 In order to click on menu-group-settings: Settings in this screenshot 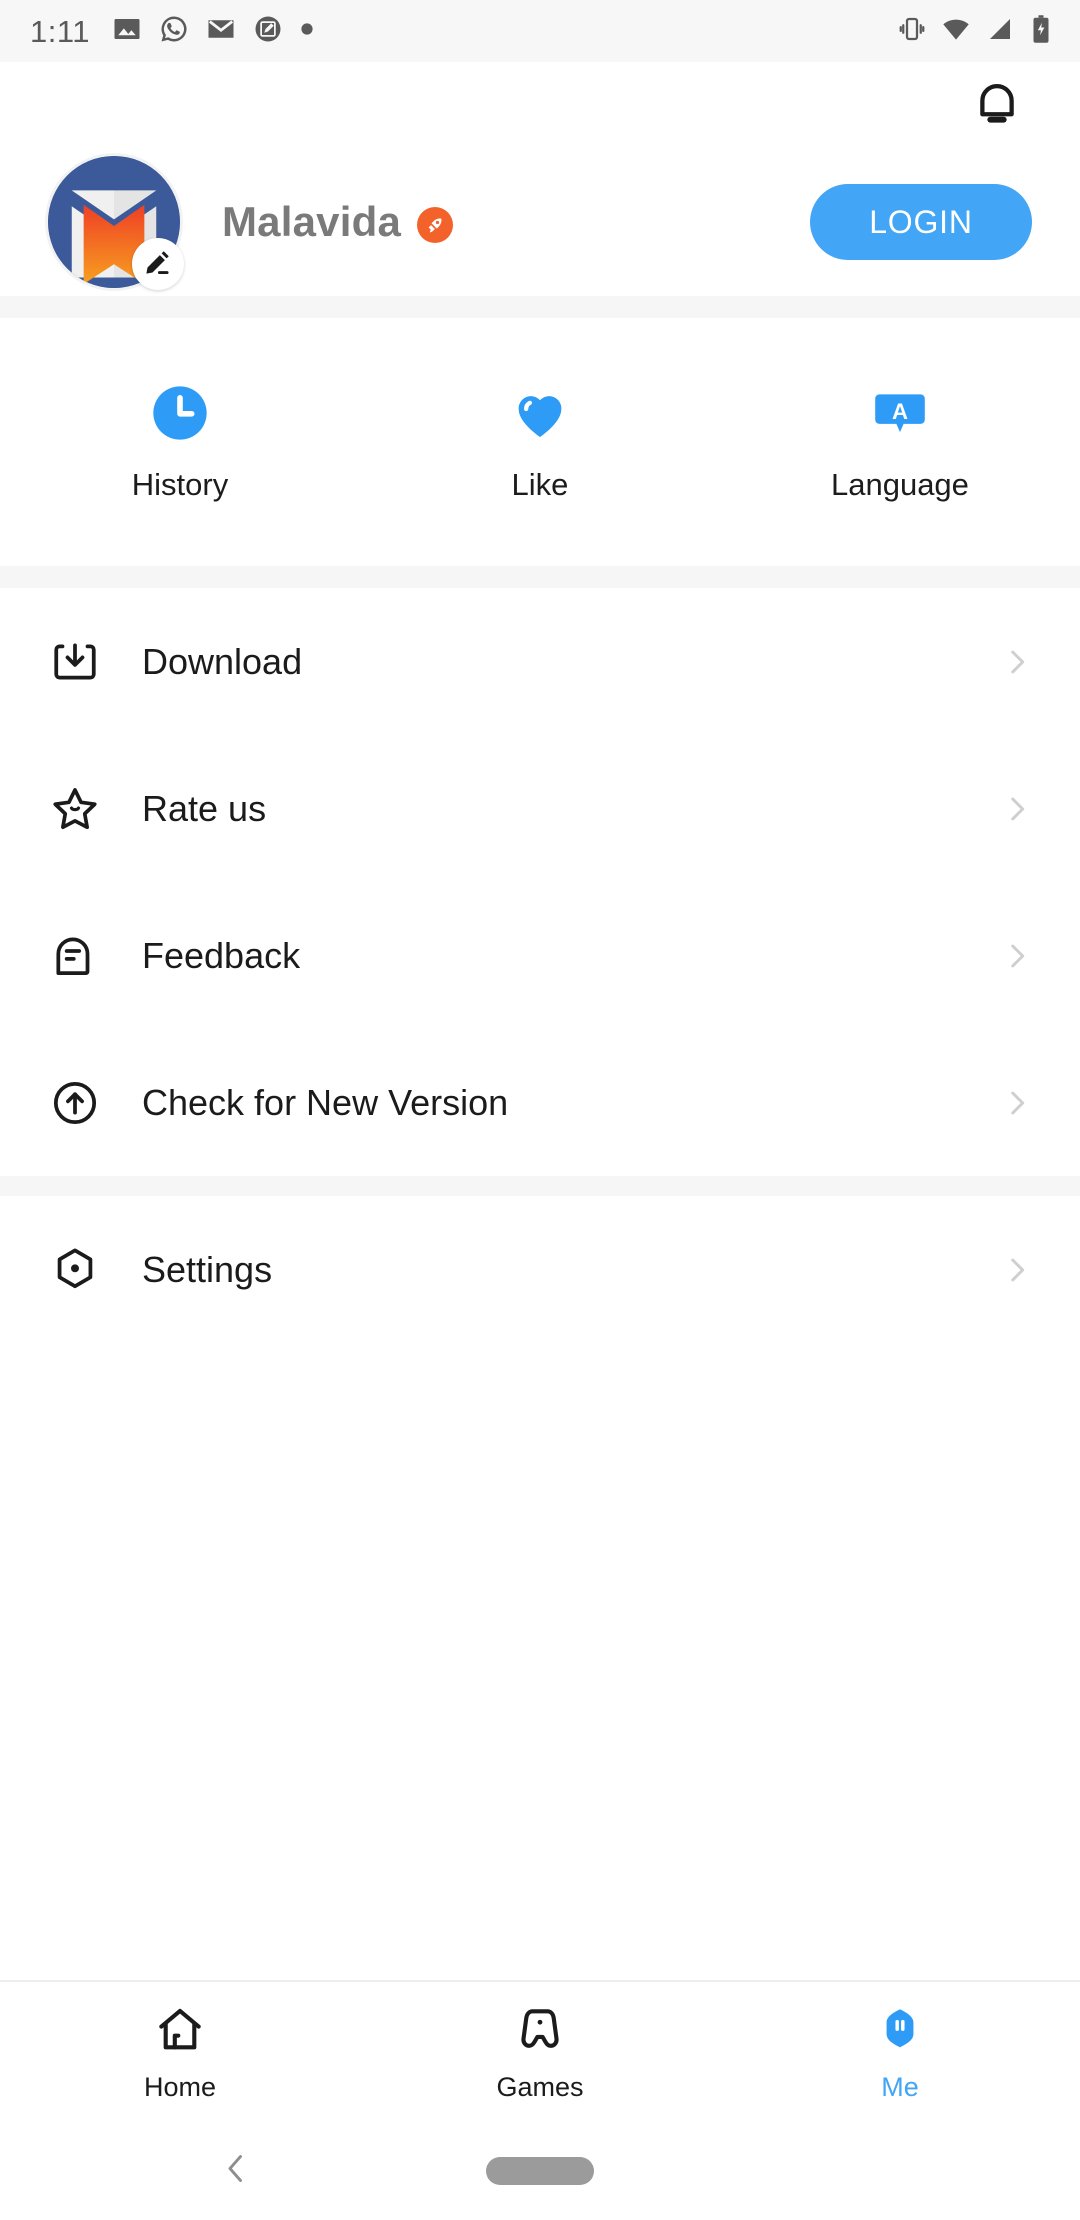, I will do `click(540, 1269)`.